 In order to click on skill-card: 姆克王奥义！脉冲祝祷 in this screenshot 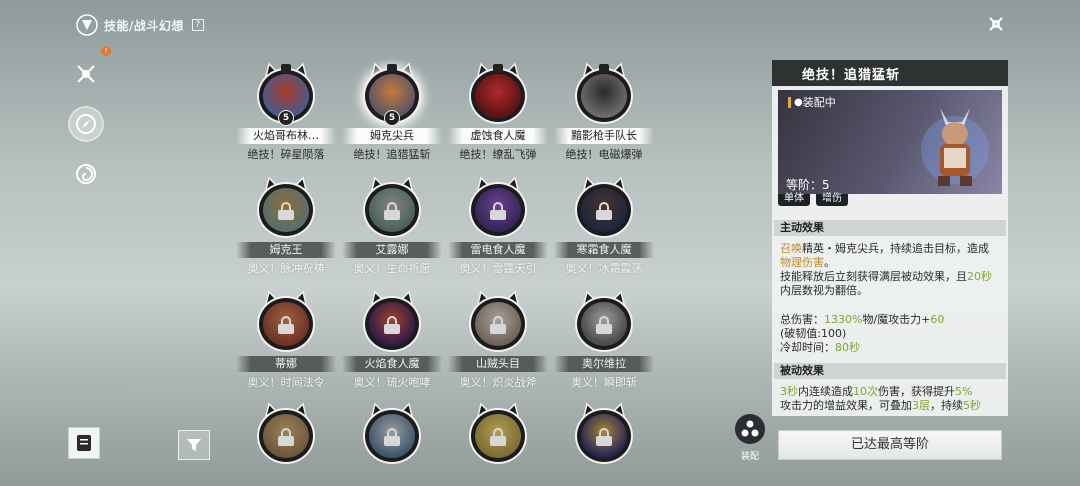, I will do `click(286, 230)`.